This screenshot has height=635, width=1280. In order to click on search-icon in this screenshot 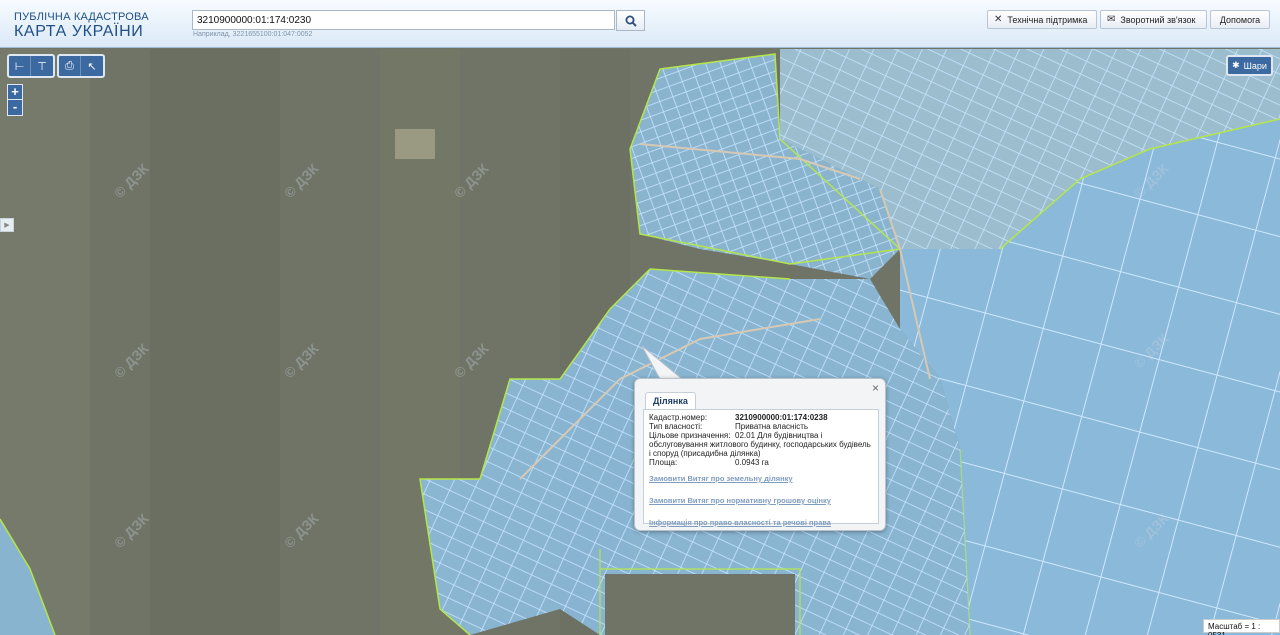, I will do `click(631, 21)`.